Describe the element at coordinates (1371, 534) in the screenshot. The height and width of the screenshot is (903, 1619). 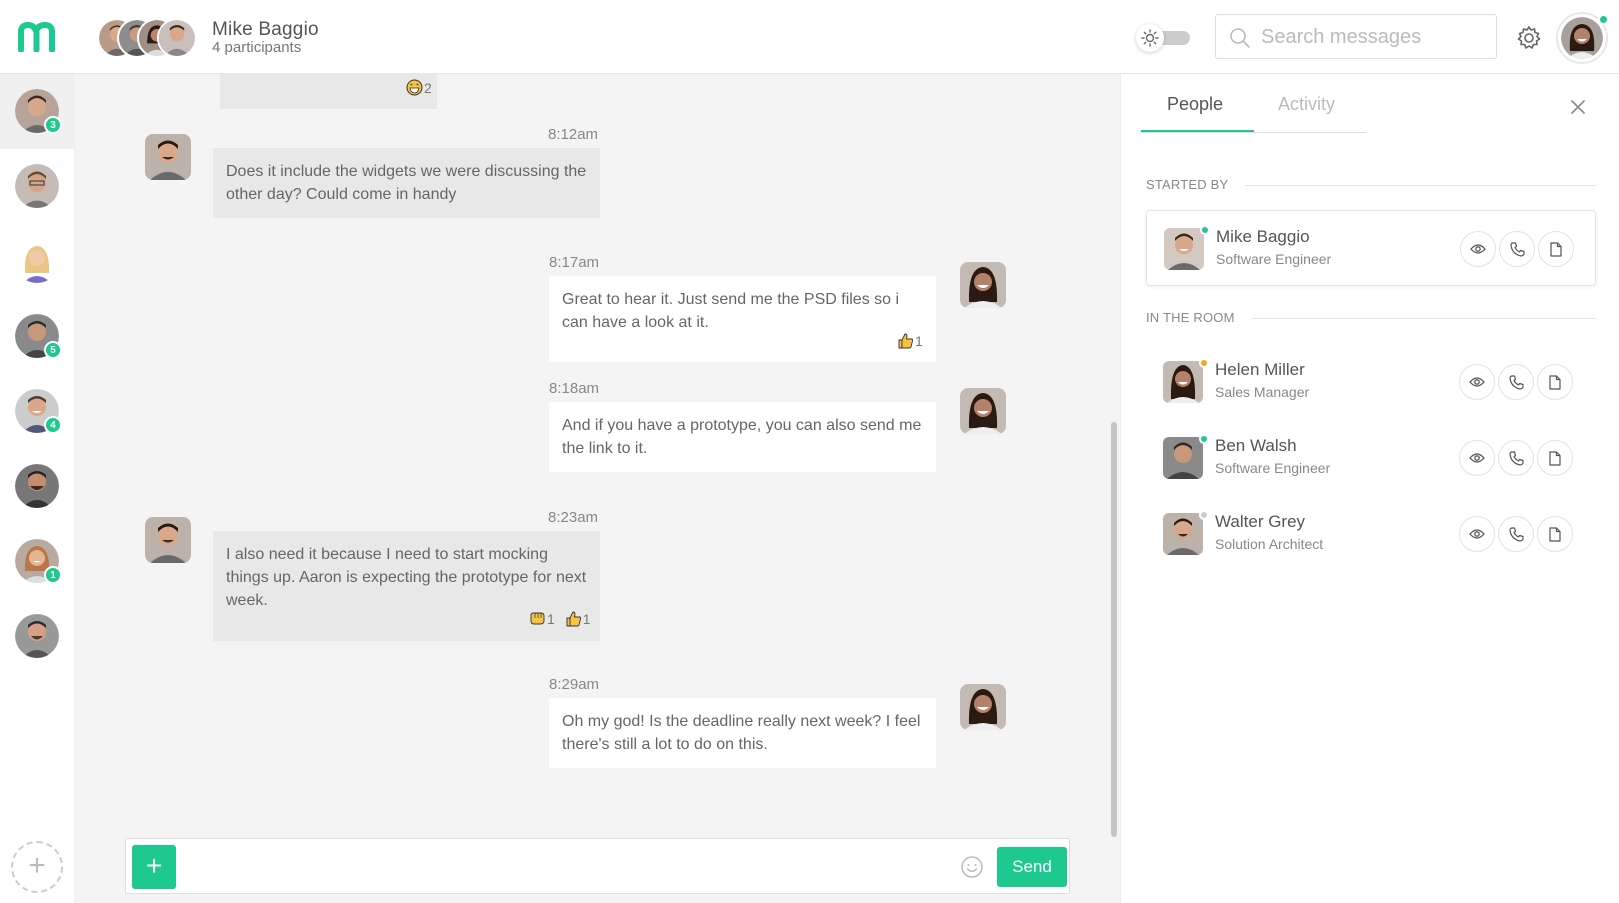
I see `person-row: Walter Grey Solution Architect` at that location.